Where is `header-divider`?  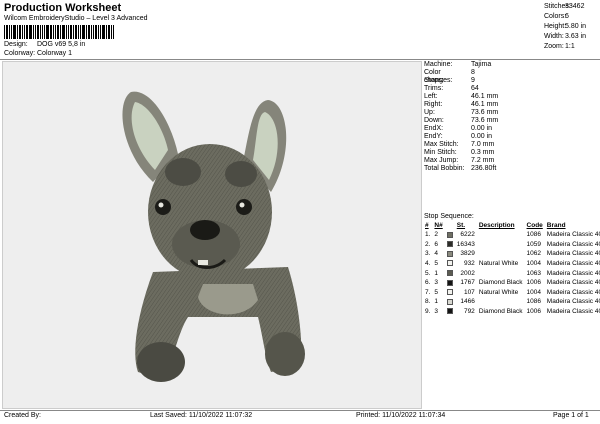
header-divider is located at coordinates (300, 59).